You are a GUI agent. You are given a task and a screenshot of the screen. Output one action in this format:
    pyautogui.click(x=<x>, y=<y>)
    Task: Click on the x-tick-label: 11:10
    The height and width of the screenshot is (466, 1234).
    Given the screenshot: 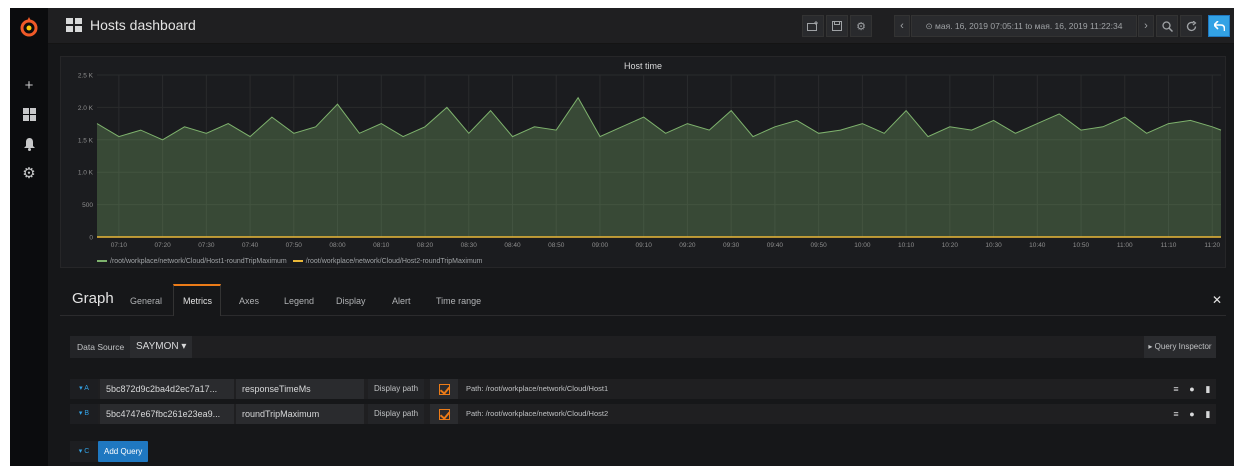 What is the action you would take?
    pyautogui.click(x=1169, y=245)
    